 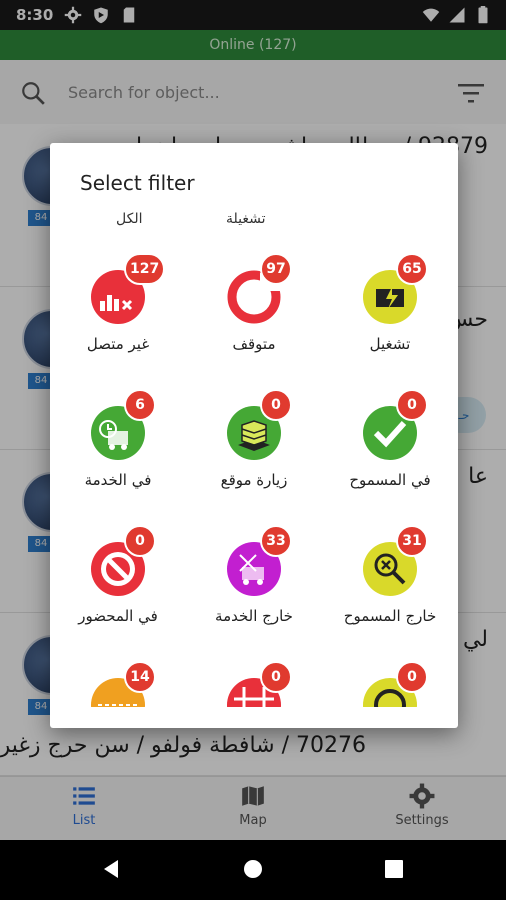 What do you see at coordinates (254, 344) in the screenshot?
I see `filter-label: متوقف` at bounding box center [254, 344].